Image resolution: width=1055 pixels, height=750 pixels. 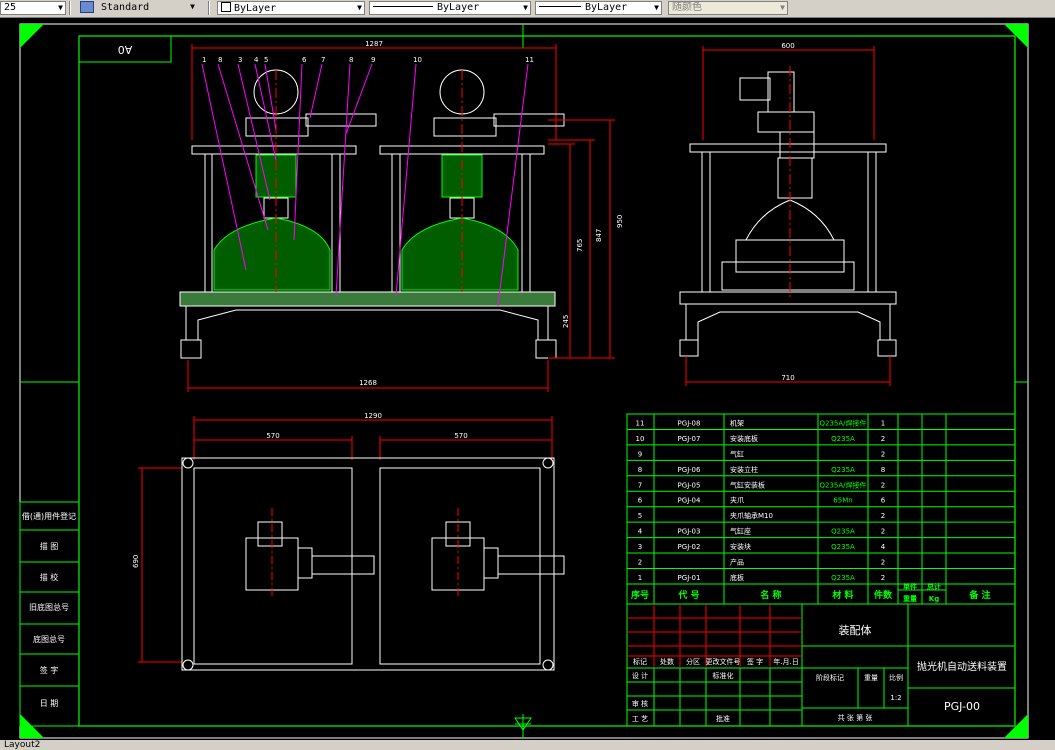 What do you see at coordinates (667, 661) in the screenshot?
I see `title-label: 处数` at bounding box center [667, 661].